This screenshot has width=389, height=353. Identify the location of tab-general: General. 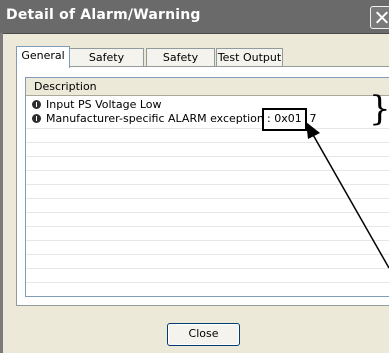
(43, 57).